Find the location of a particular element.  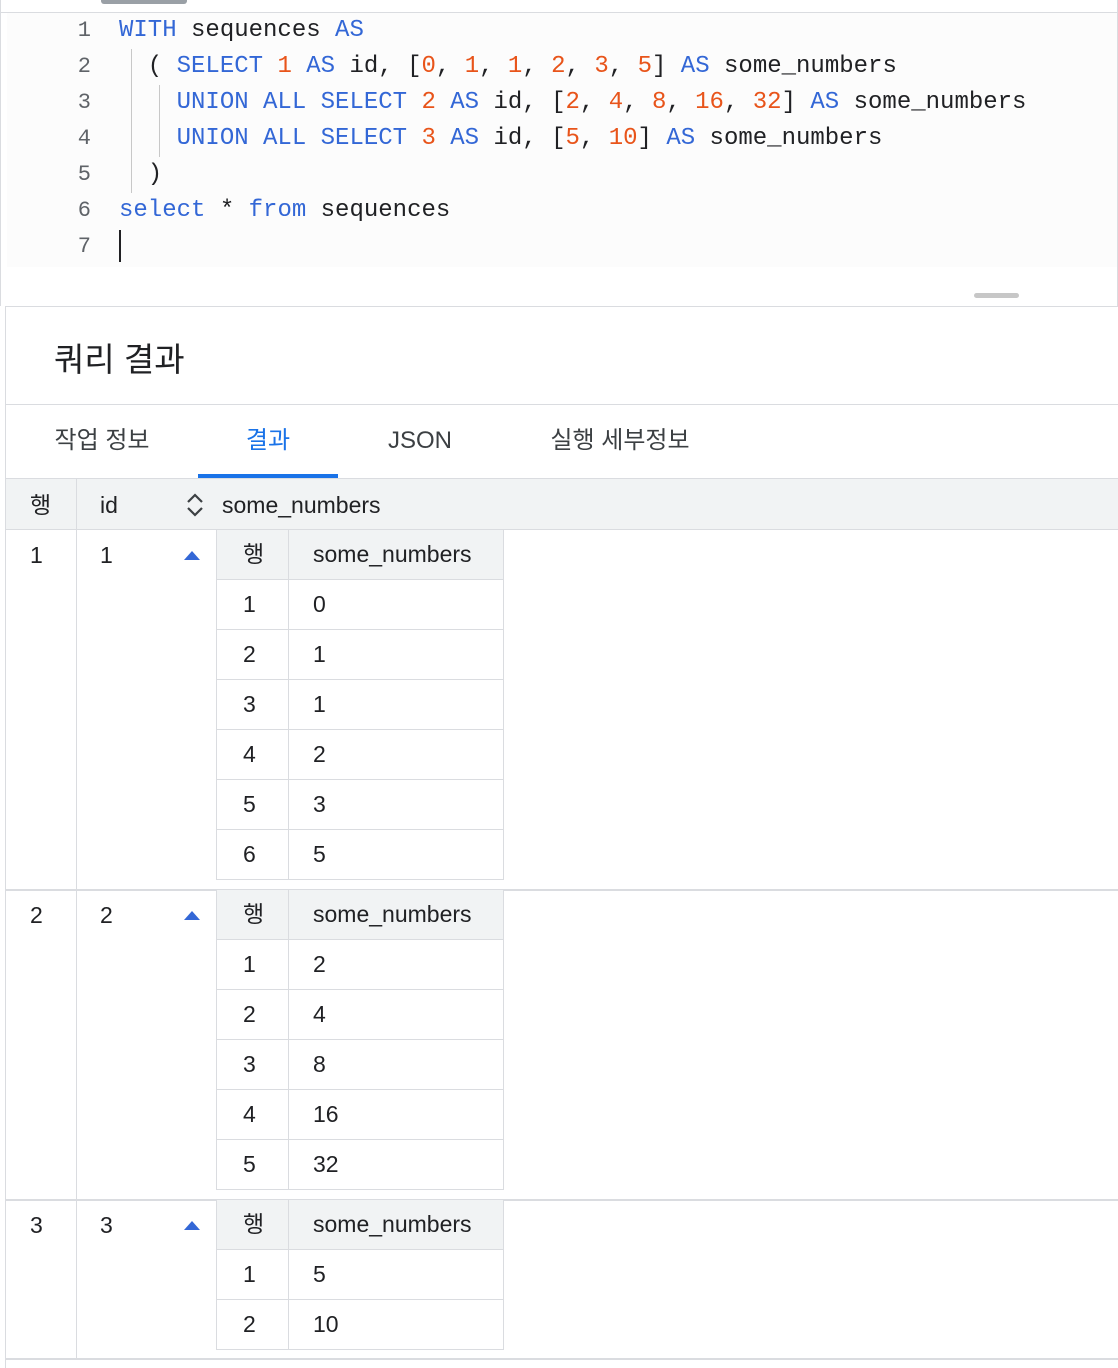

nested-row-number: 1 is located at coordinates (253, 1274).